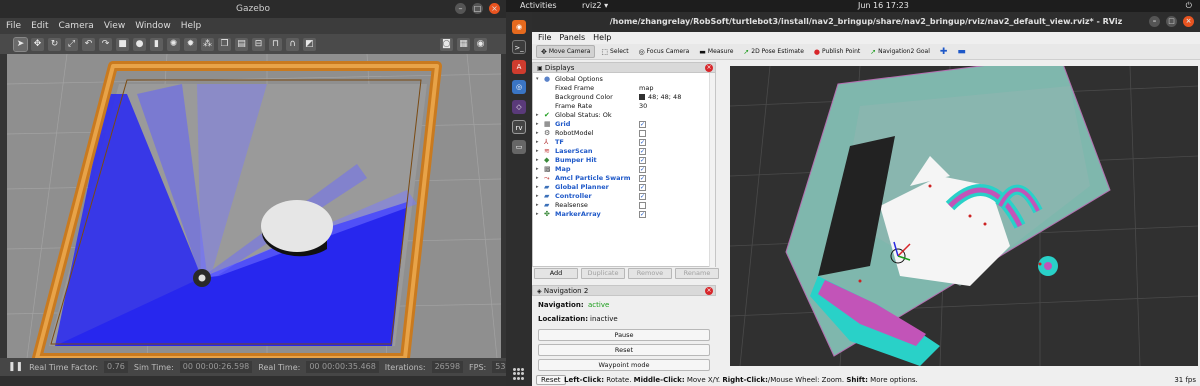 This screenshot has width=1200, height=386. Describe the element at coordinates (624, 214) in the screenshot. I see `tree-row-markerarray: ▸ ✤ MarkerArray ✓` at that location.